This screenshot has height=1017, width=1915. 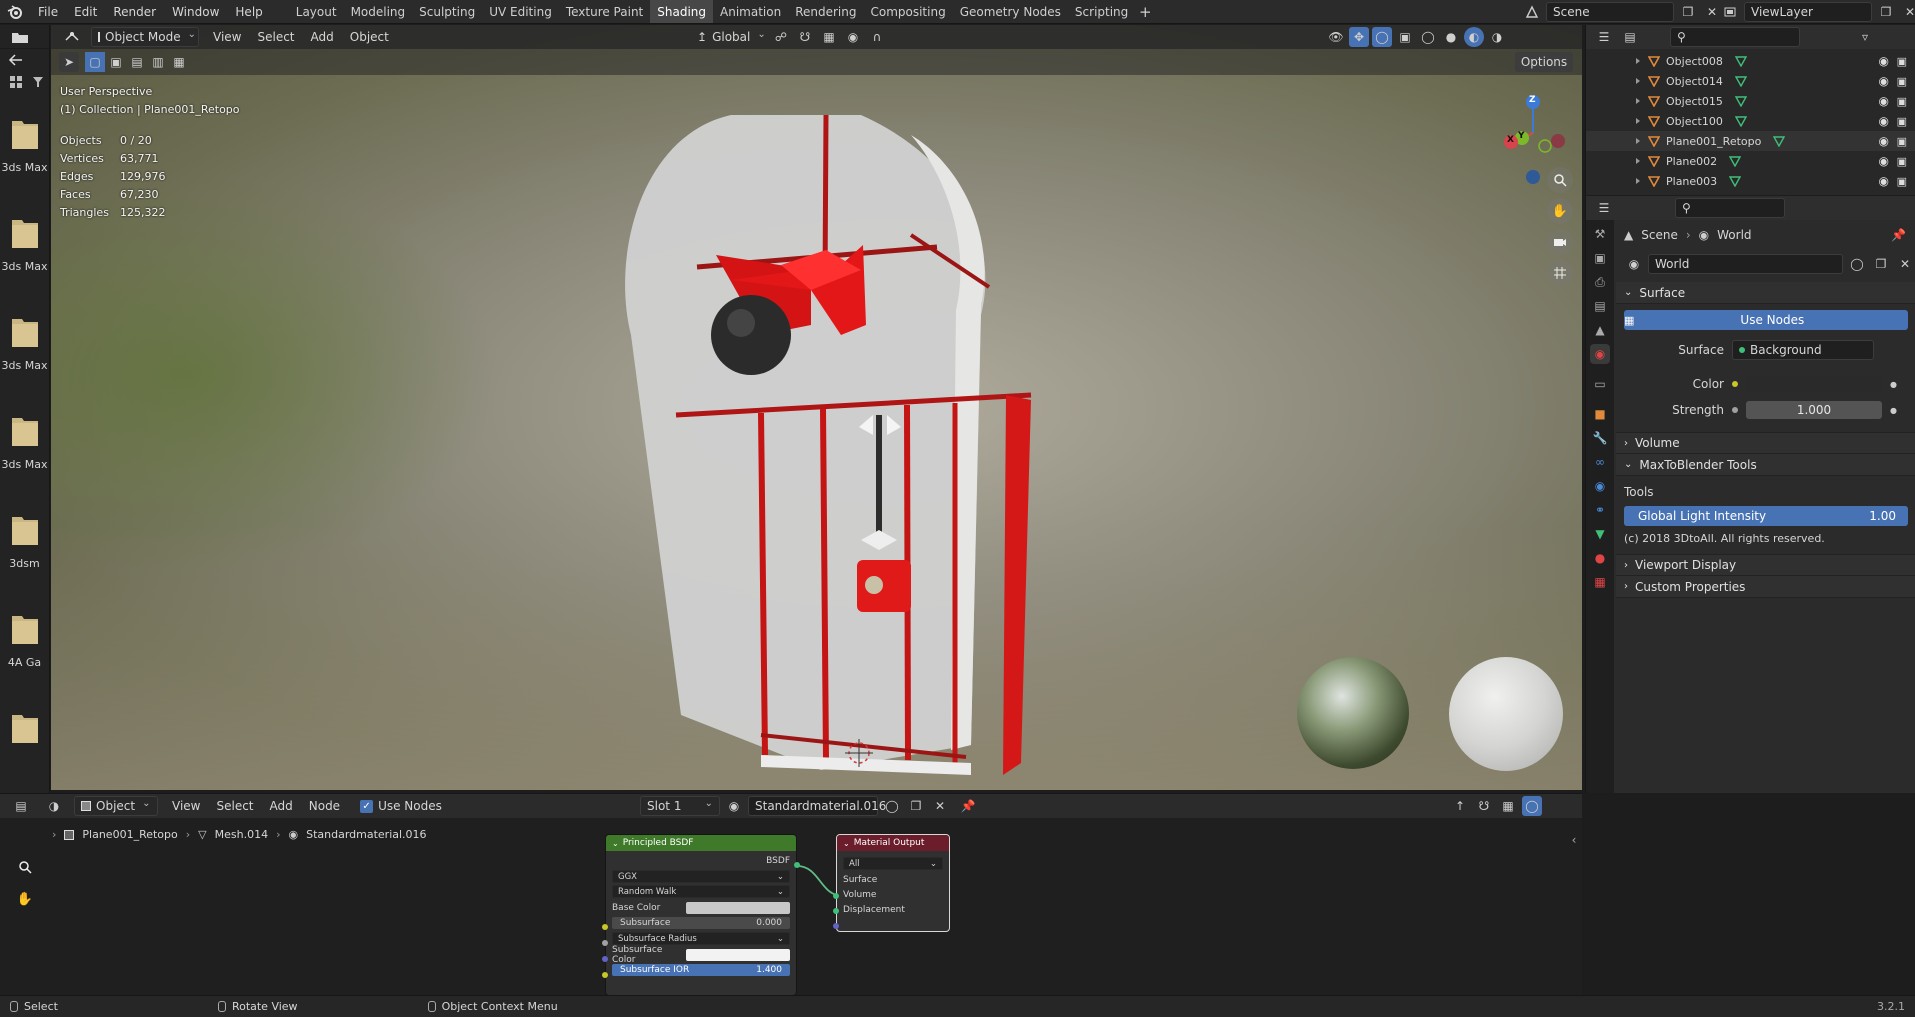 I want to click on base-color-swatch, so click(x=738, y=907).